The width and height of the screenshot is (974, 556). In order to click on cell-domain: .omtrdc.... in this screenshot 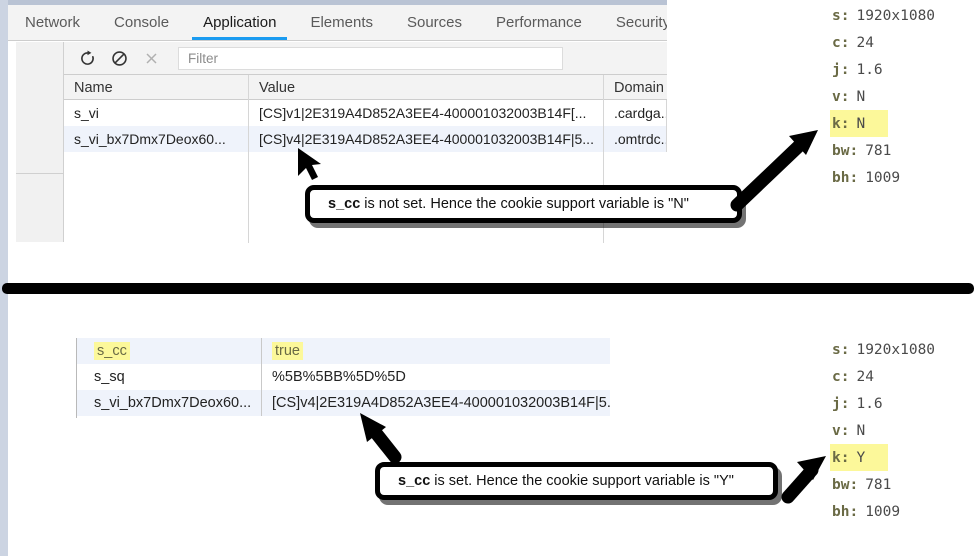, I will do `click(635, 139)`.